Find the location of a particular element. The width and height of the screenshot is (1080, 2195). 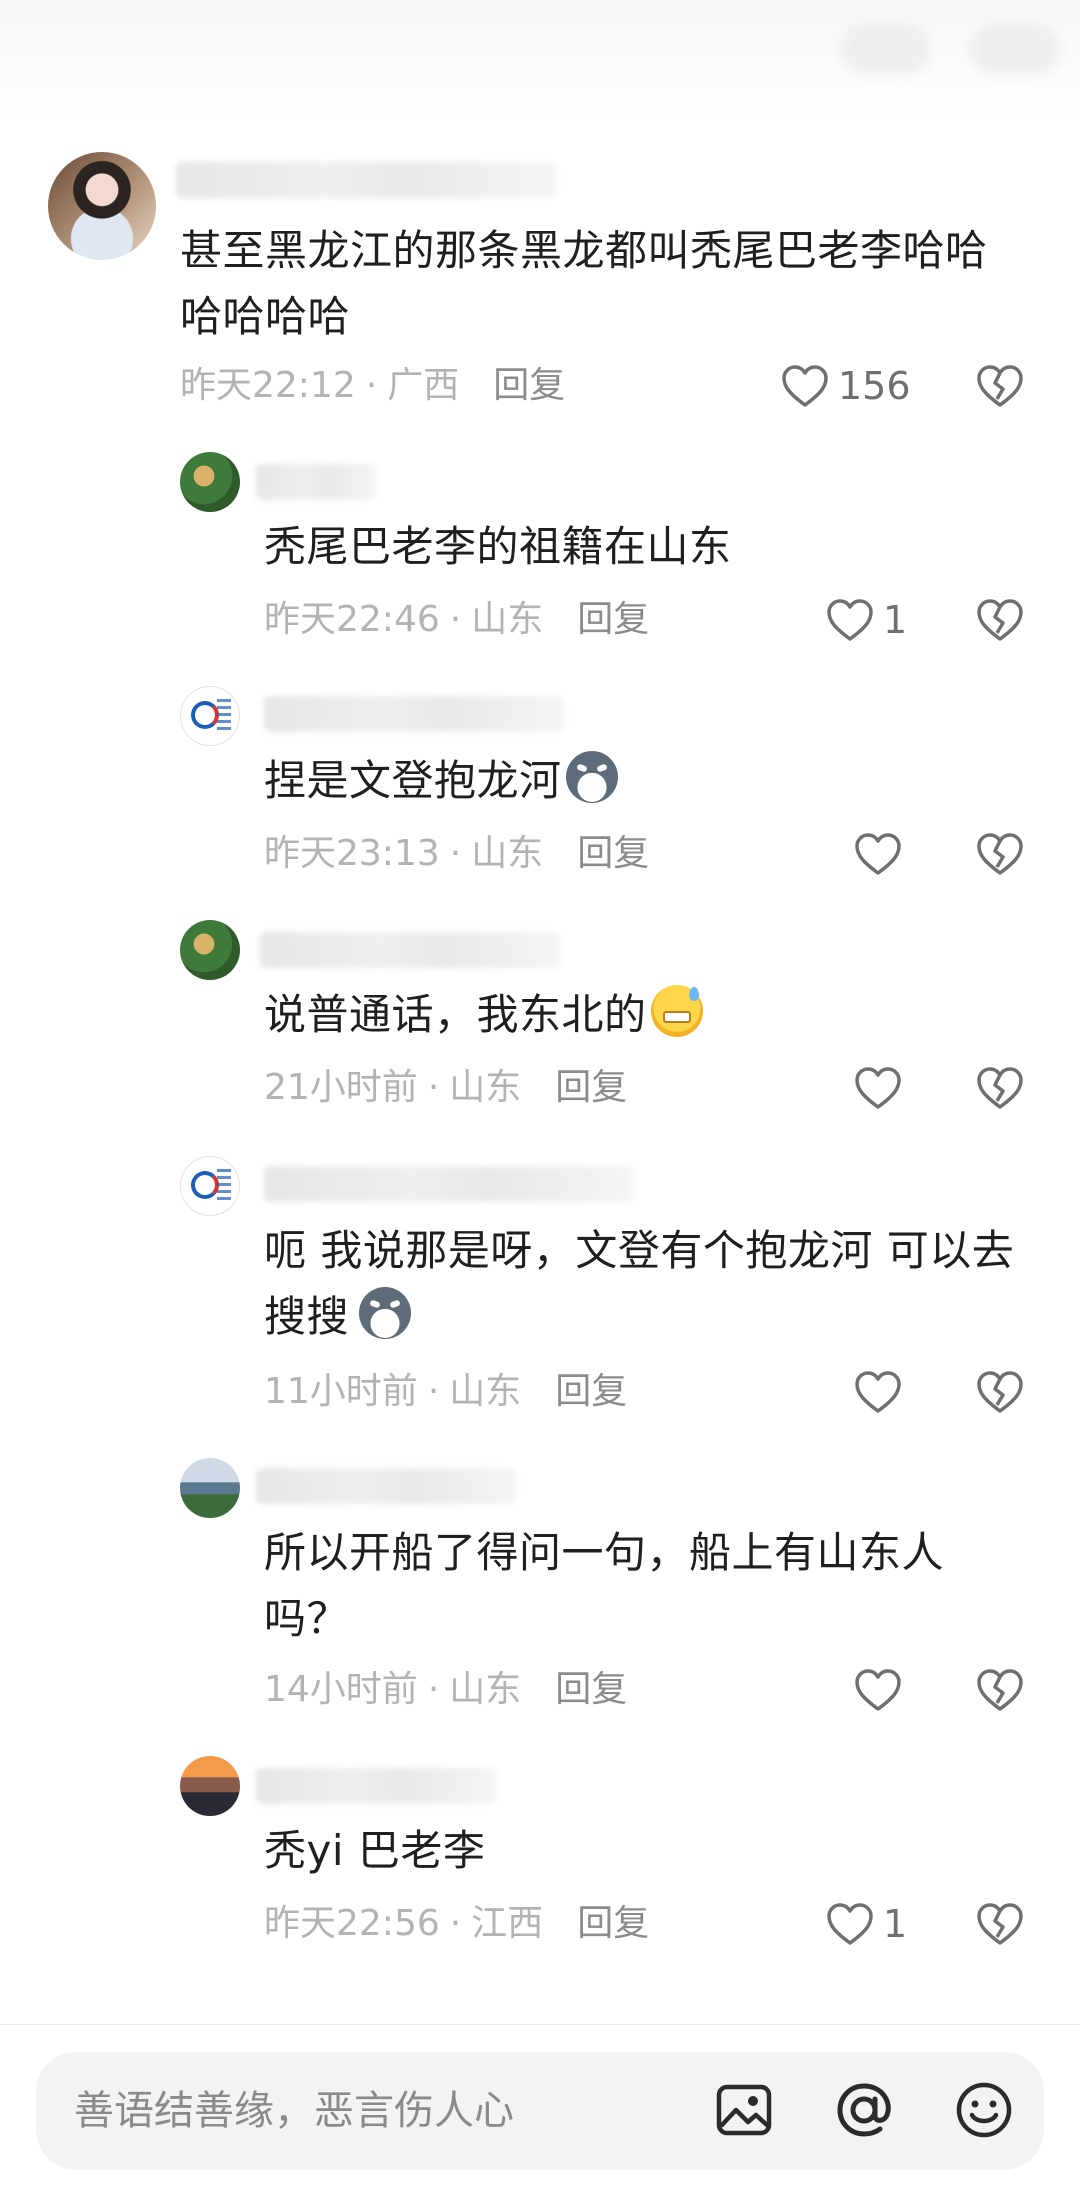

comment-meta: 昨天22:46 · 山东 回复 is located at coordinates (456, 620).